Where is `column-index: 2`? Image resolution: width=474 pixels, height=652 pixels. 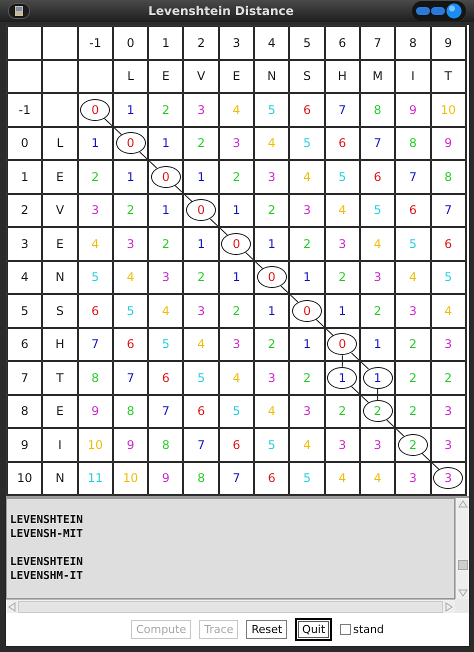 column-index: 2 is located at coordinates (201, 42).